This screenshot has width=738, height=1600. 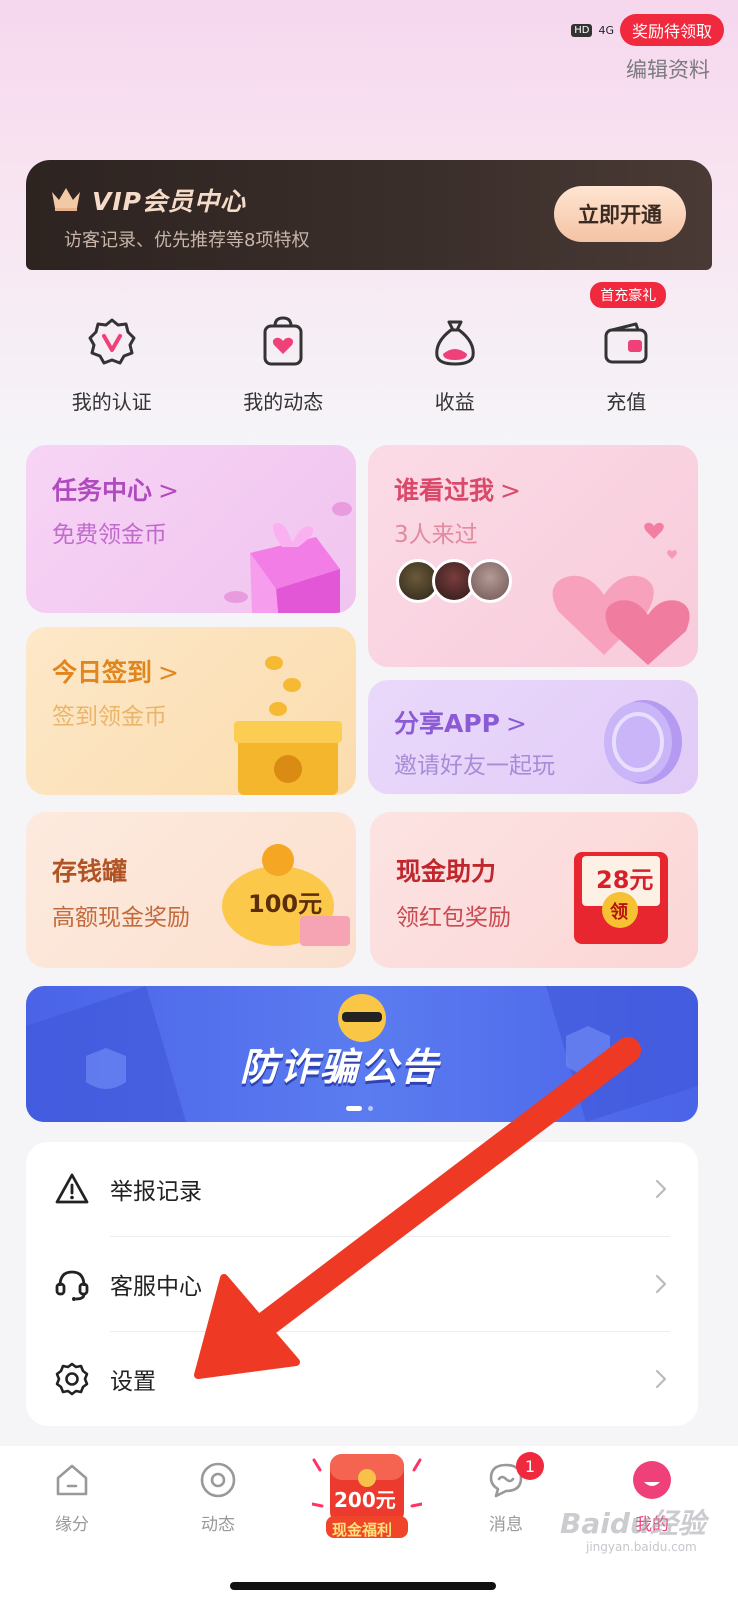 I want to click on visitor-avatars, so click(x=454, y=581).